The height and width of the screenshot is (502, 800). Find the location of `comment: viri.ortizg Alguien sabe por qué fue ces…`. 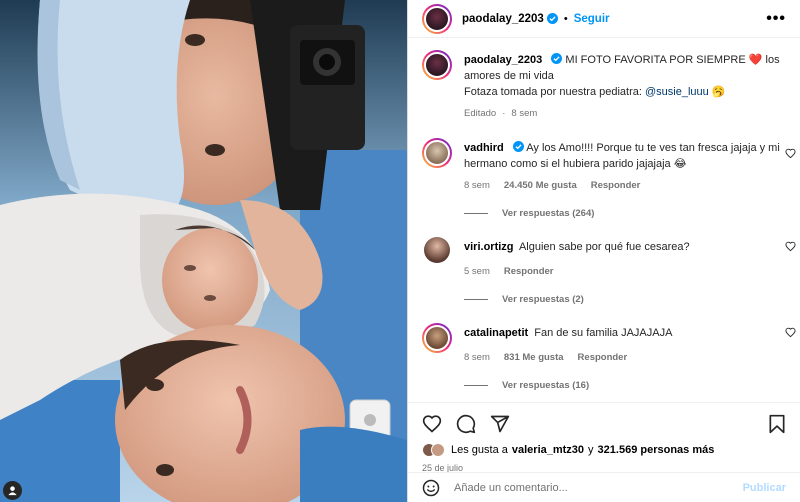

comment: viri.ortizg Alguien sabe por qué fue ces… is located at coordinates (609, 258).